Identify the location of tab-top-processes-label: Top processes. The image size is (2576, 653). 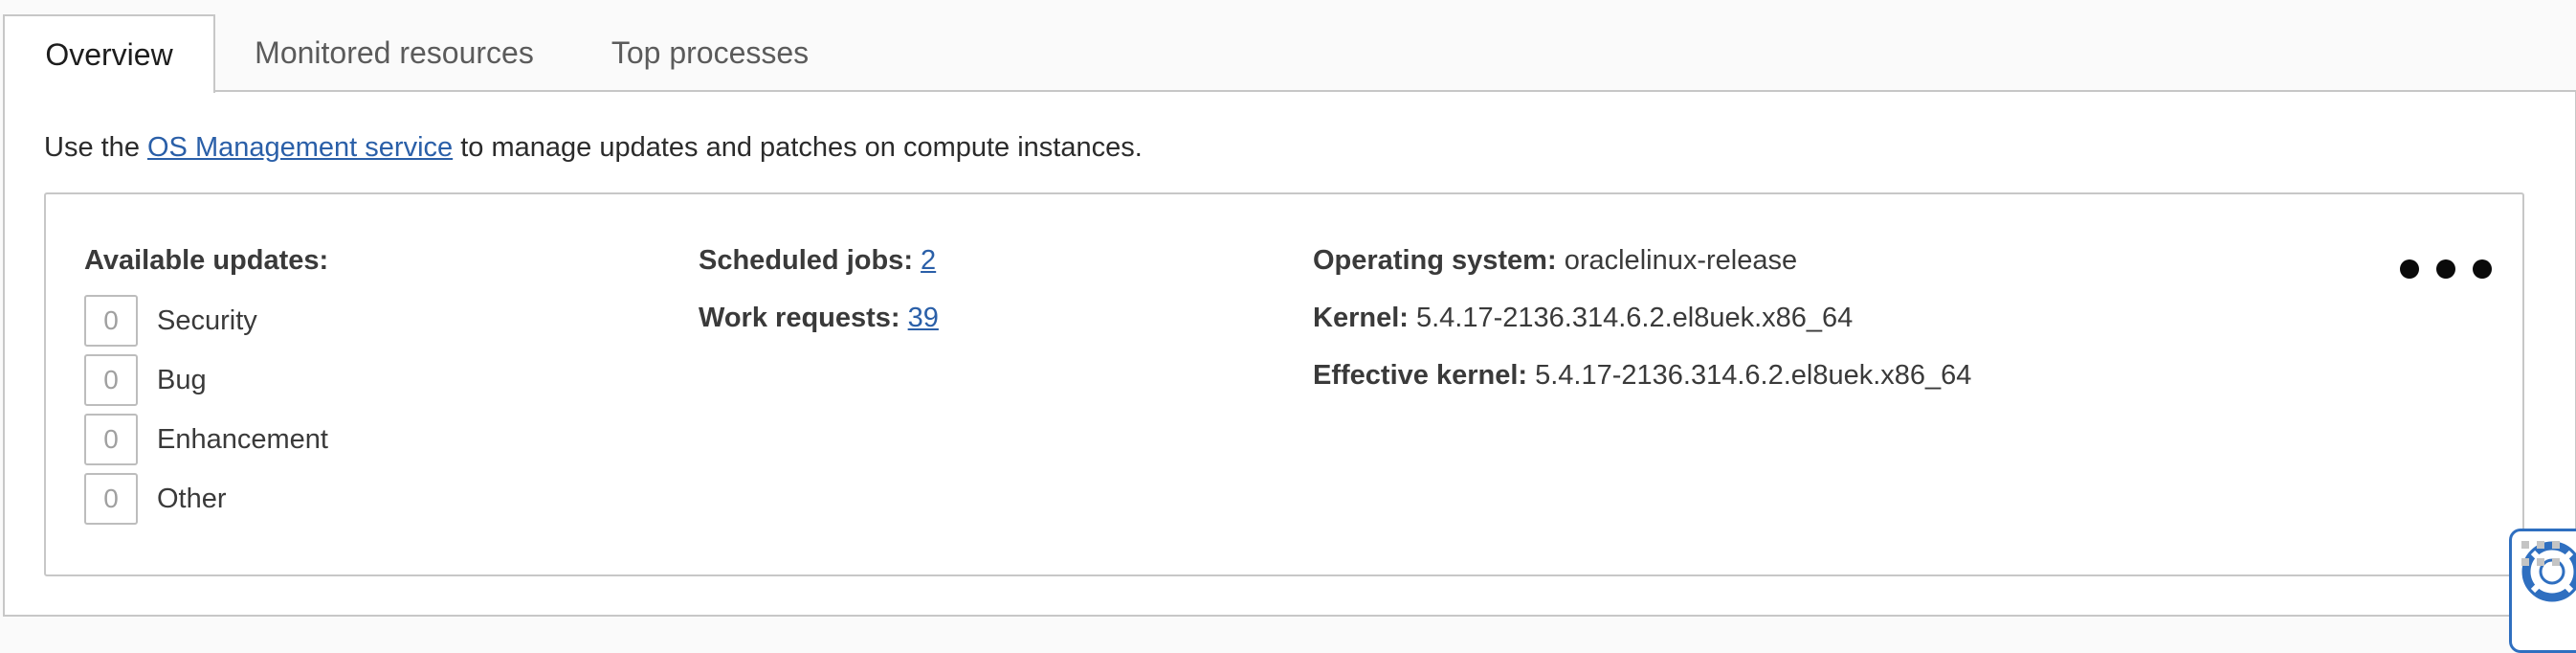
(710, 52).